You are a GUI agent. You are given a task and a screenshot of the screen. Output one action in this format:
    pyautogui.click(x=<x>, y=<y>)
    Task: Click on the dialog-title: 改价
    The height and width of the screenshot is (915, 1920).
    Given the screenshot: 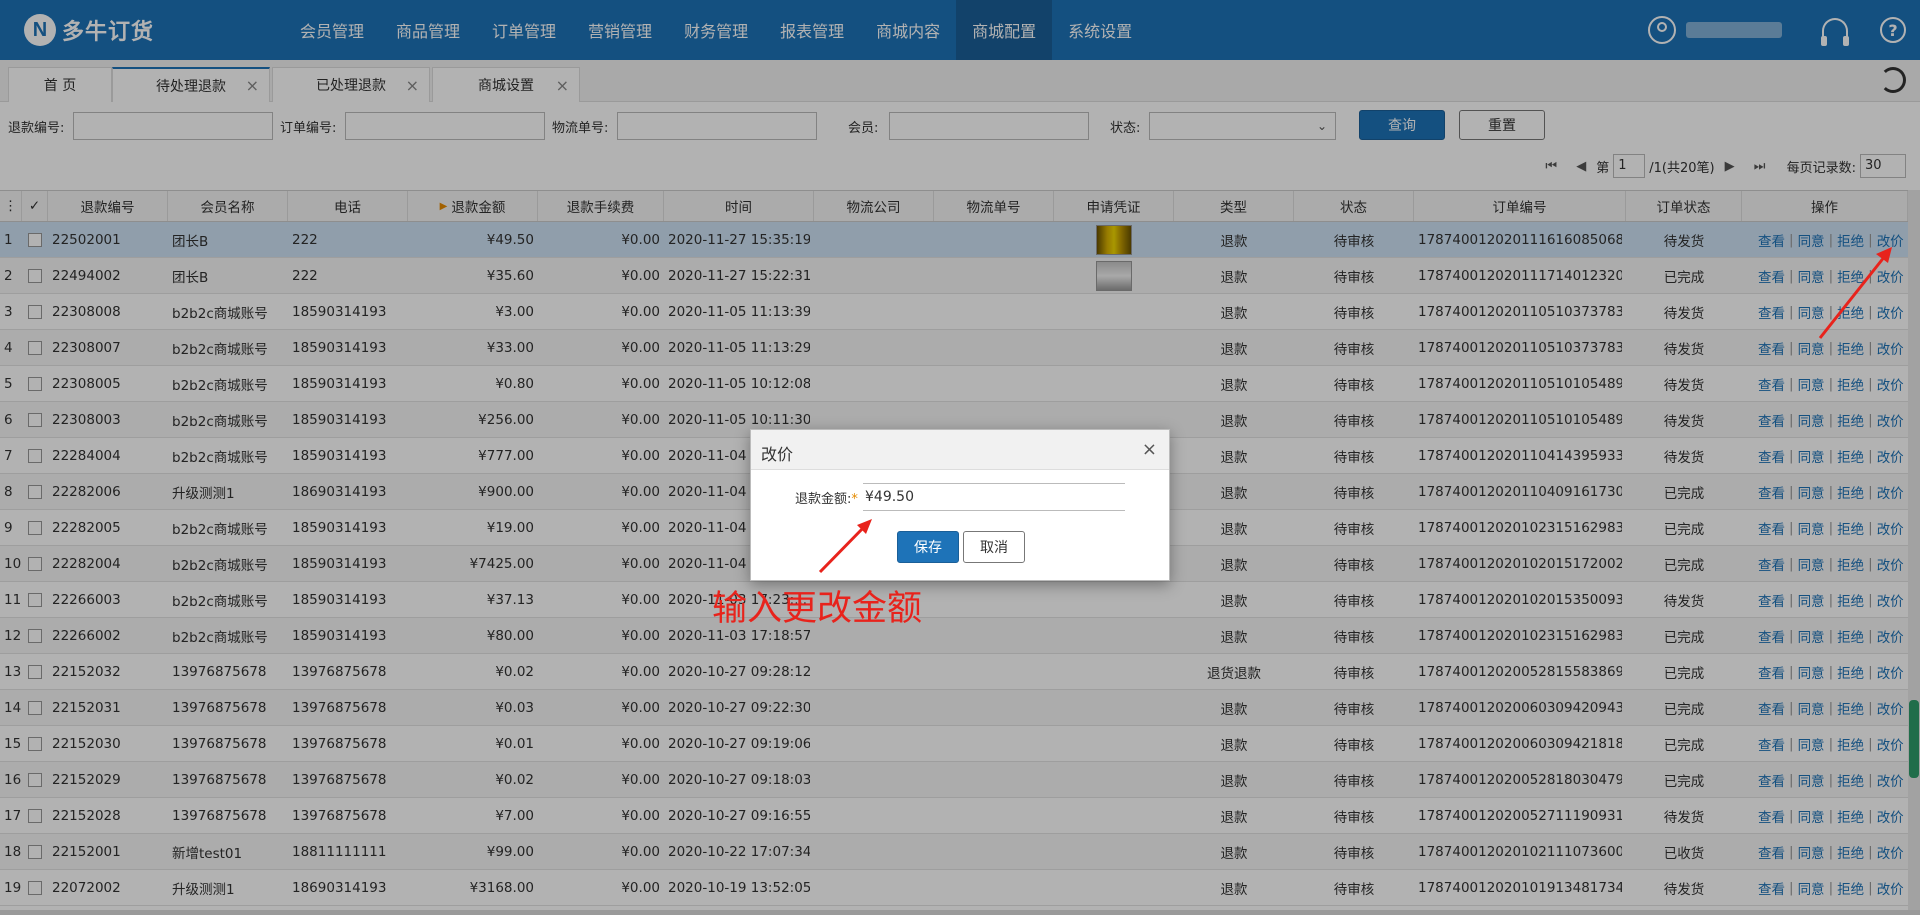 What is the action you would take?
    pyautogui.click(x=777, y=454)
    